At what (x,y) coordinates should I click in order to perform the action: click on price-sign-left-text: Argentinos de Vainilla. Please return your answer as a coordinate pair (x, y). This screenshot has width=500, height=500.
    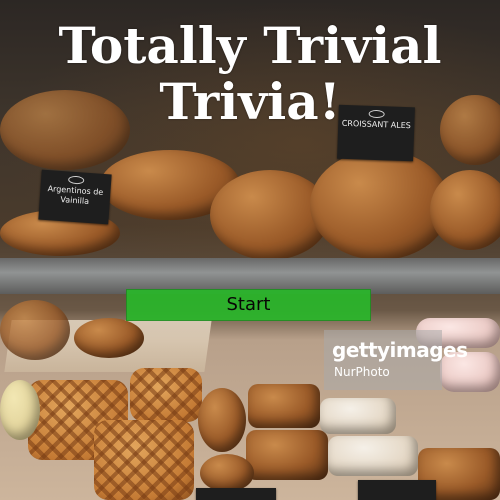
    Looking at the image, I should click on (75, 195).